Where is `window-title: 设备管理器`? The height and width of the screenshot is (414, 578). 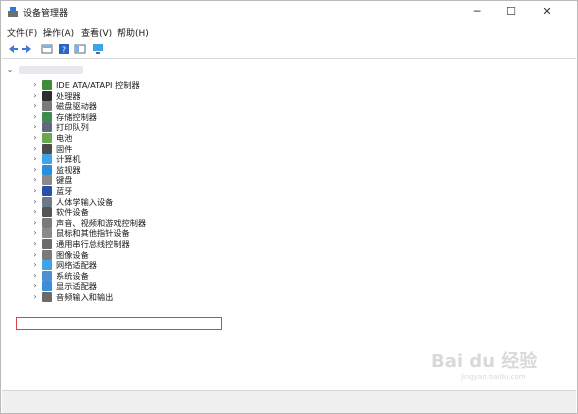 window-title: 设备管理器 is located at coordinates (46, 14).